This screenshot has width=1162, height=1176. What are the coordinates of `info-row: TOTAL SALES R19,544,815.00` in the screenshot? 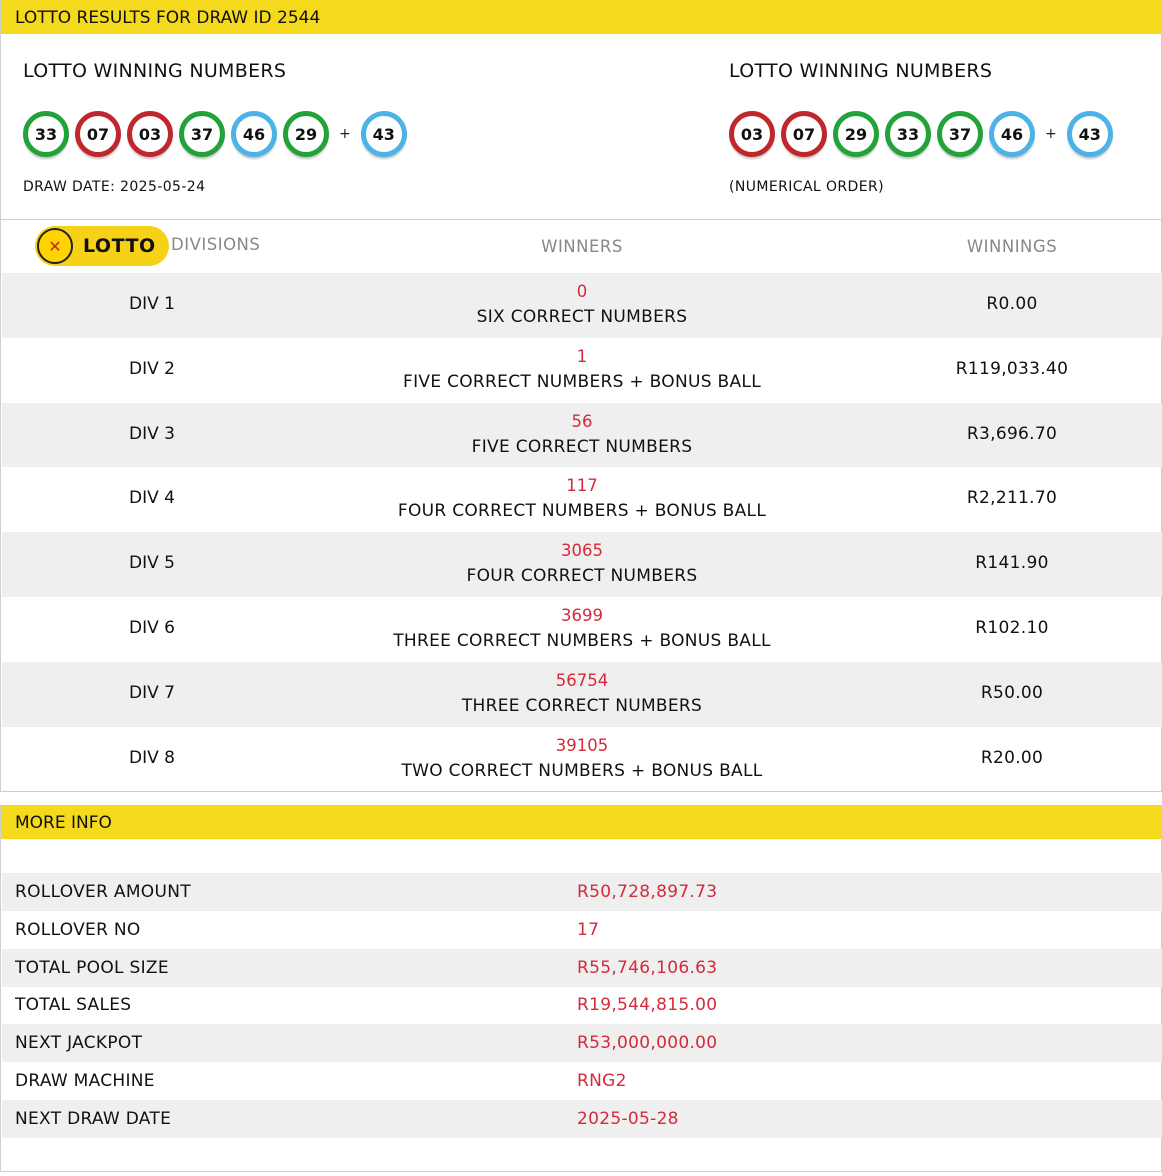 It's located at (582, 1006).